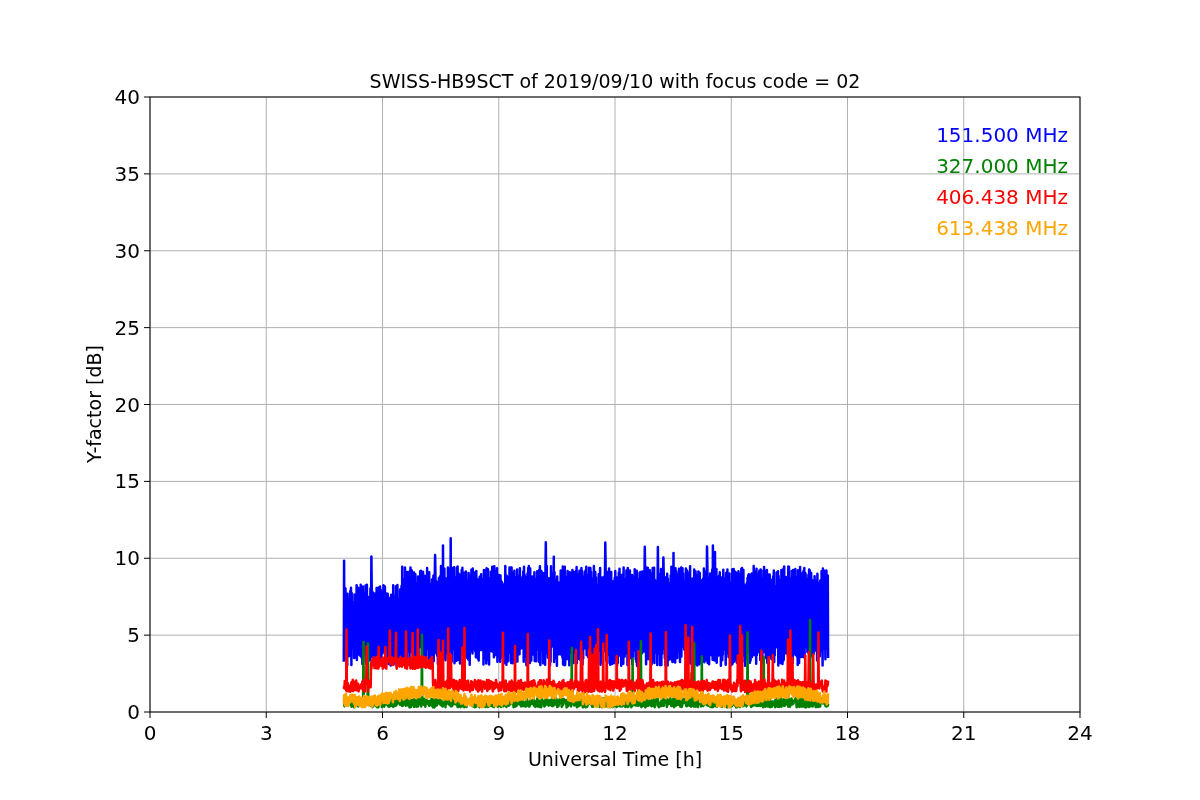  I want to click on chart-title: SWISS-HB9SCT of 2019/09/10 with focus code = 02, so click(615, 81).